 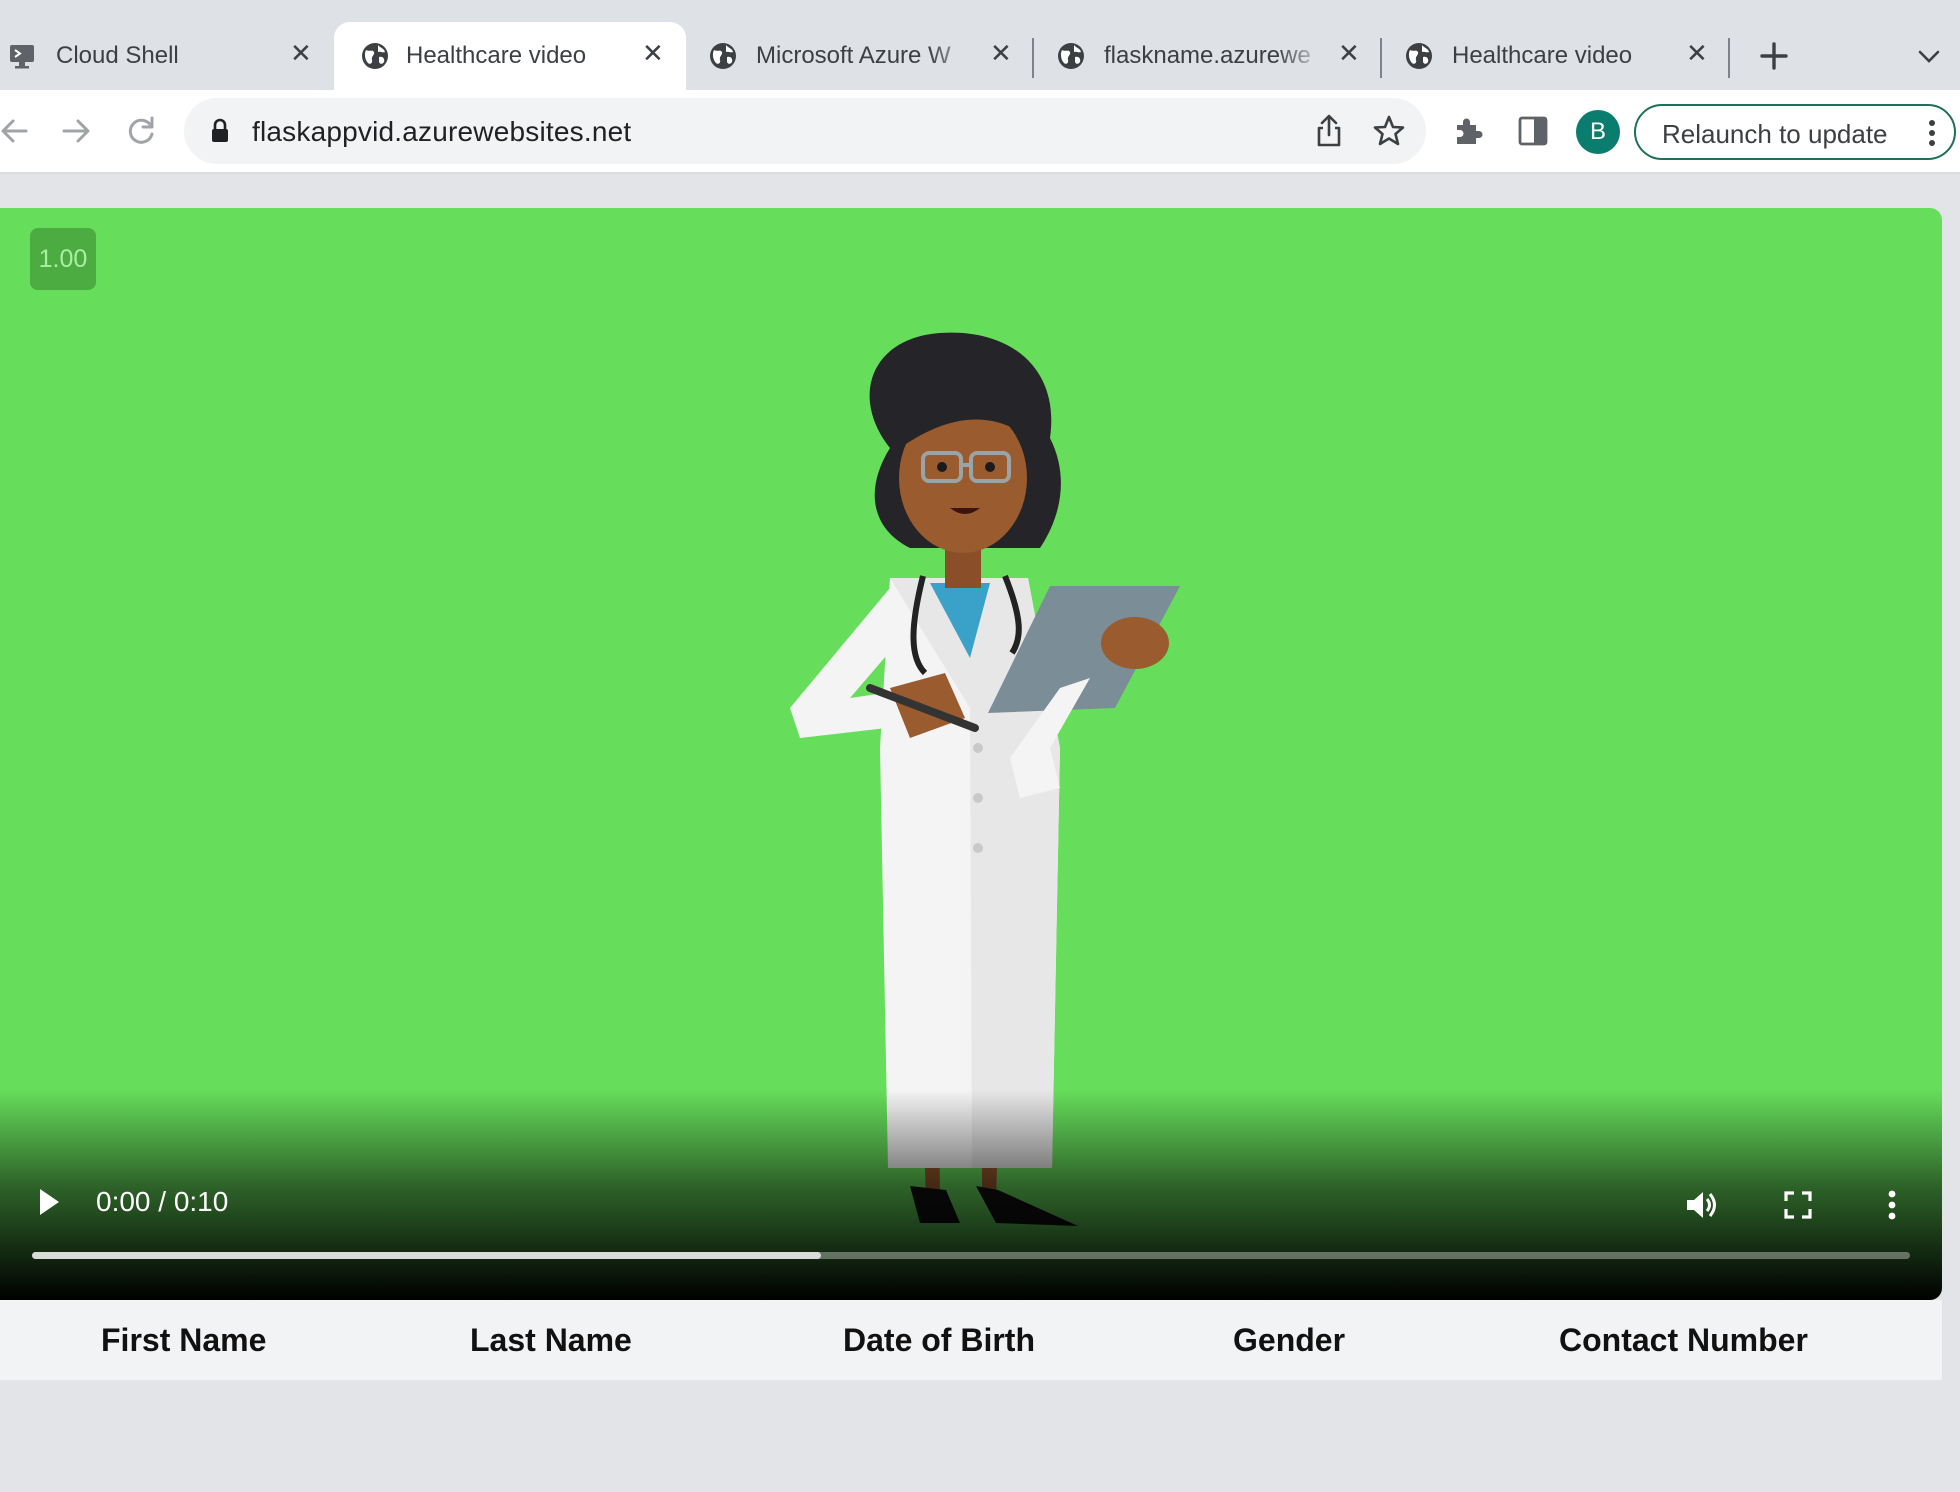 I want to click on play-icon, so click(x=49, y=1202).